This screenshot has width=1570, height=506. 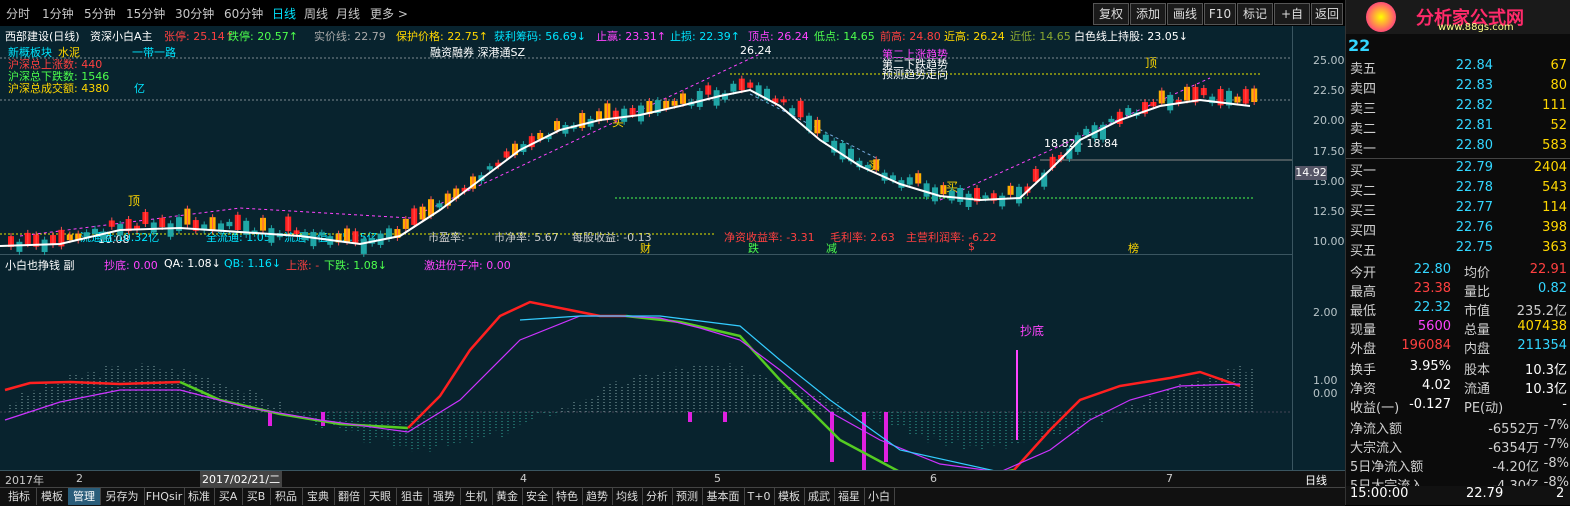 What do you see at coordinates (1379, 493) in the screenshot?
I see `time-value: 15:00:00` at bounding box center [1379, 493].